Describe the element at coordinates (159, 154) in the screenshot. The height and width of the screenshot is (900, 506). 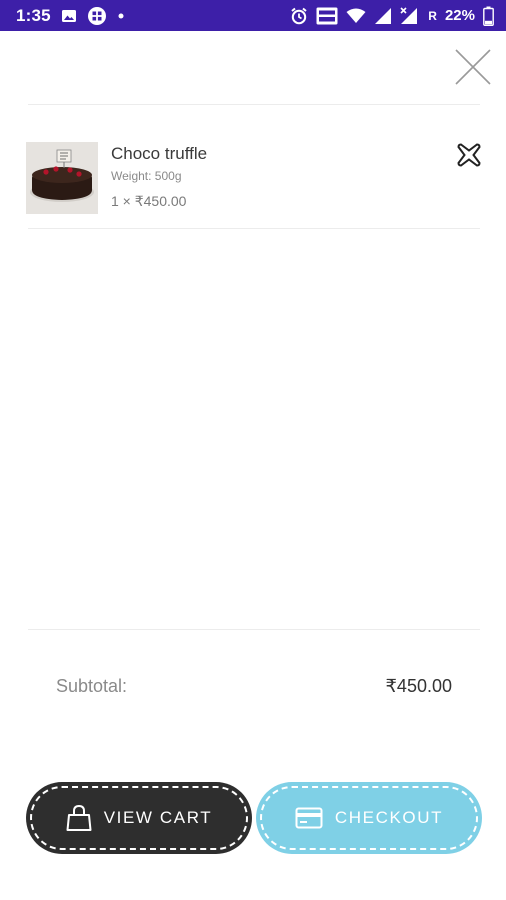
I see `item-title: Choco truffle` at that location.